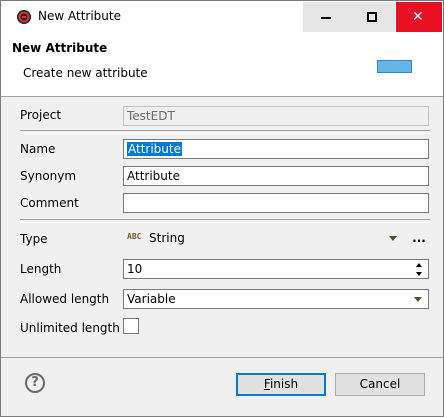 This screenshot has width=444, height=417. I want to click on abc-string-icon: ABC, so click(134, 236).